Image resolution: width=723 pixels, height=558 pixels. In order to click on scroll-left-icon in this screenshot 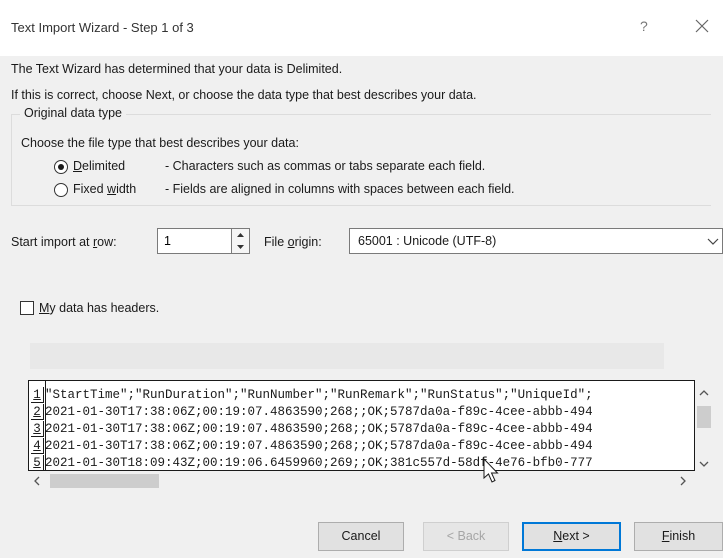, I will do `click(37, 481)`.